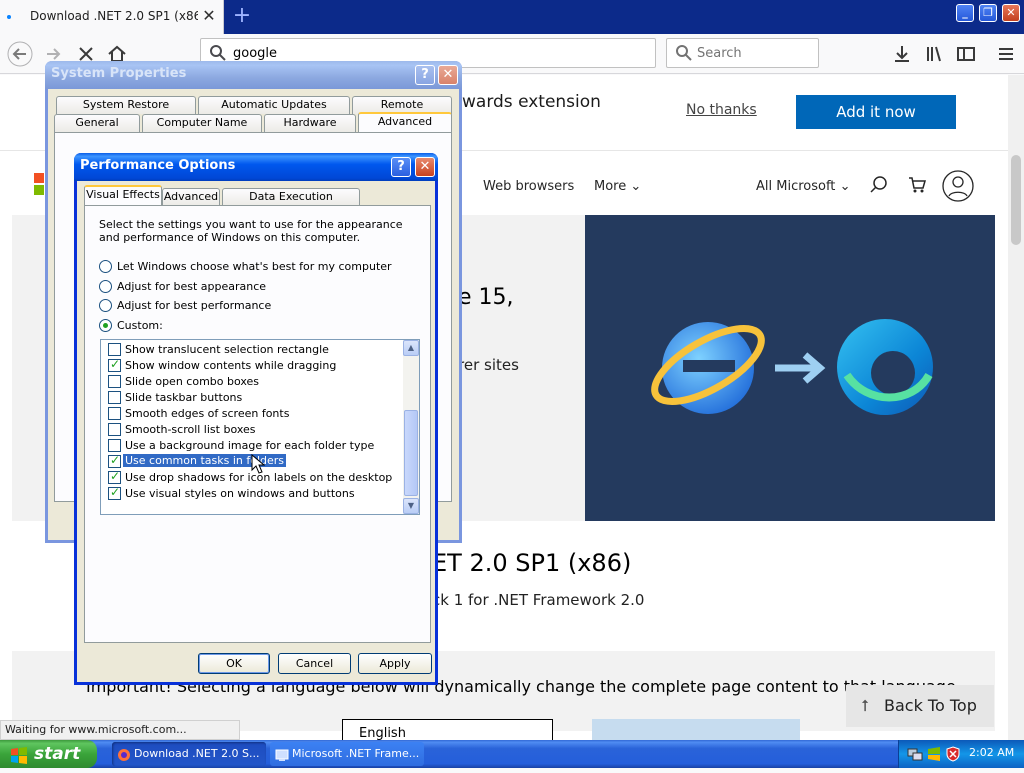  What do you see at coordinates (411, 348) in the screenshot?
I see `scroll-up-icon: ▲` at bounding box center [411, 348].